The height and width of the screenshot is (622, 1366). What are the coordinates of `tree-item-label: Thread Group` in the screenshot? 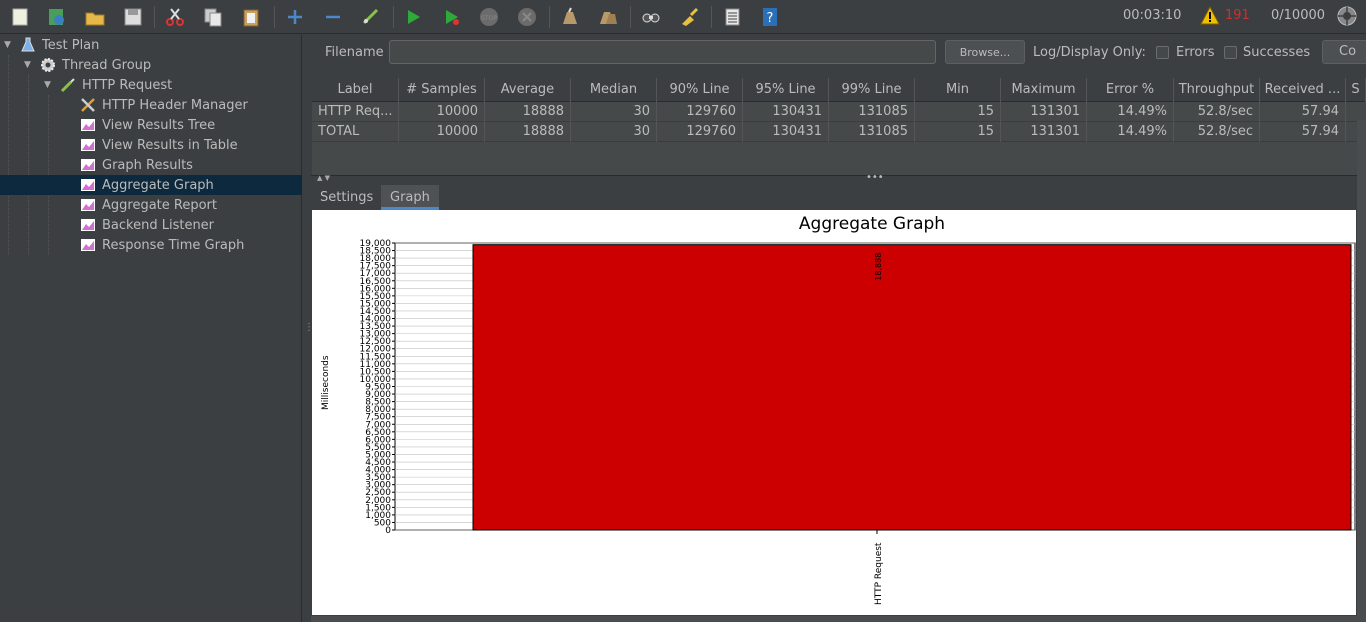 It's located at (107, 65).